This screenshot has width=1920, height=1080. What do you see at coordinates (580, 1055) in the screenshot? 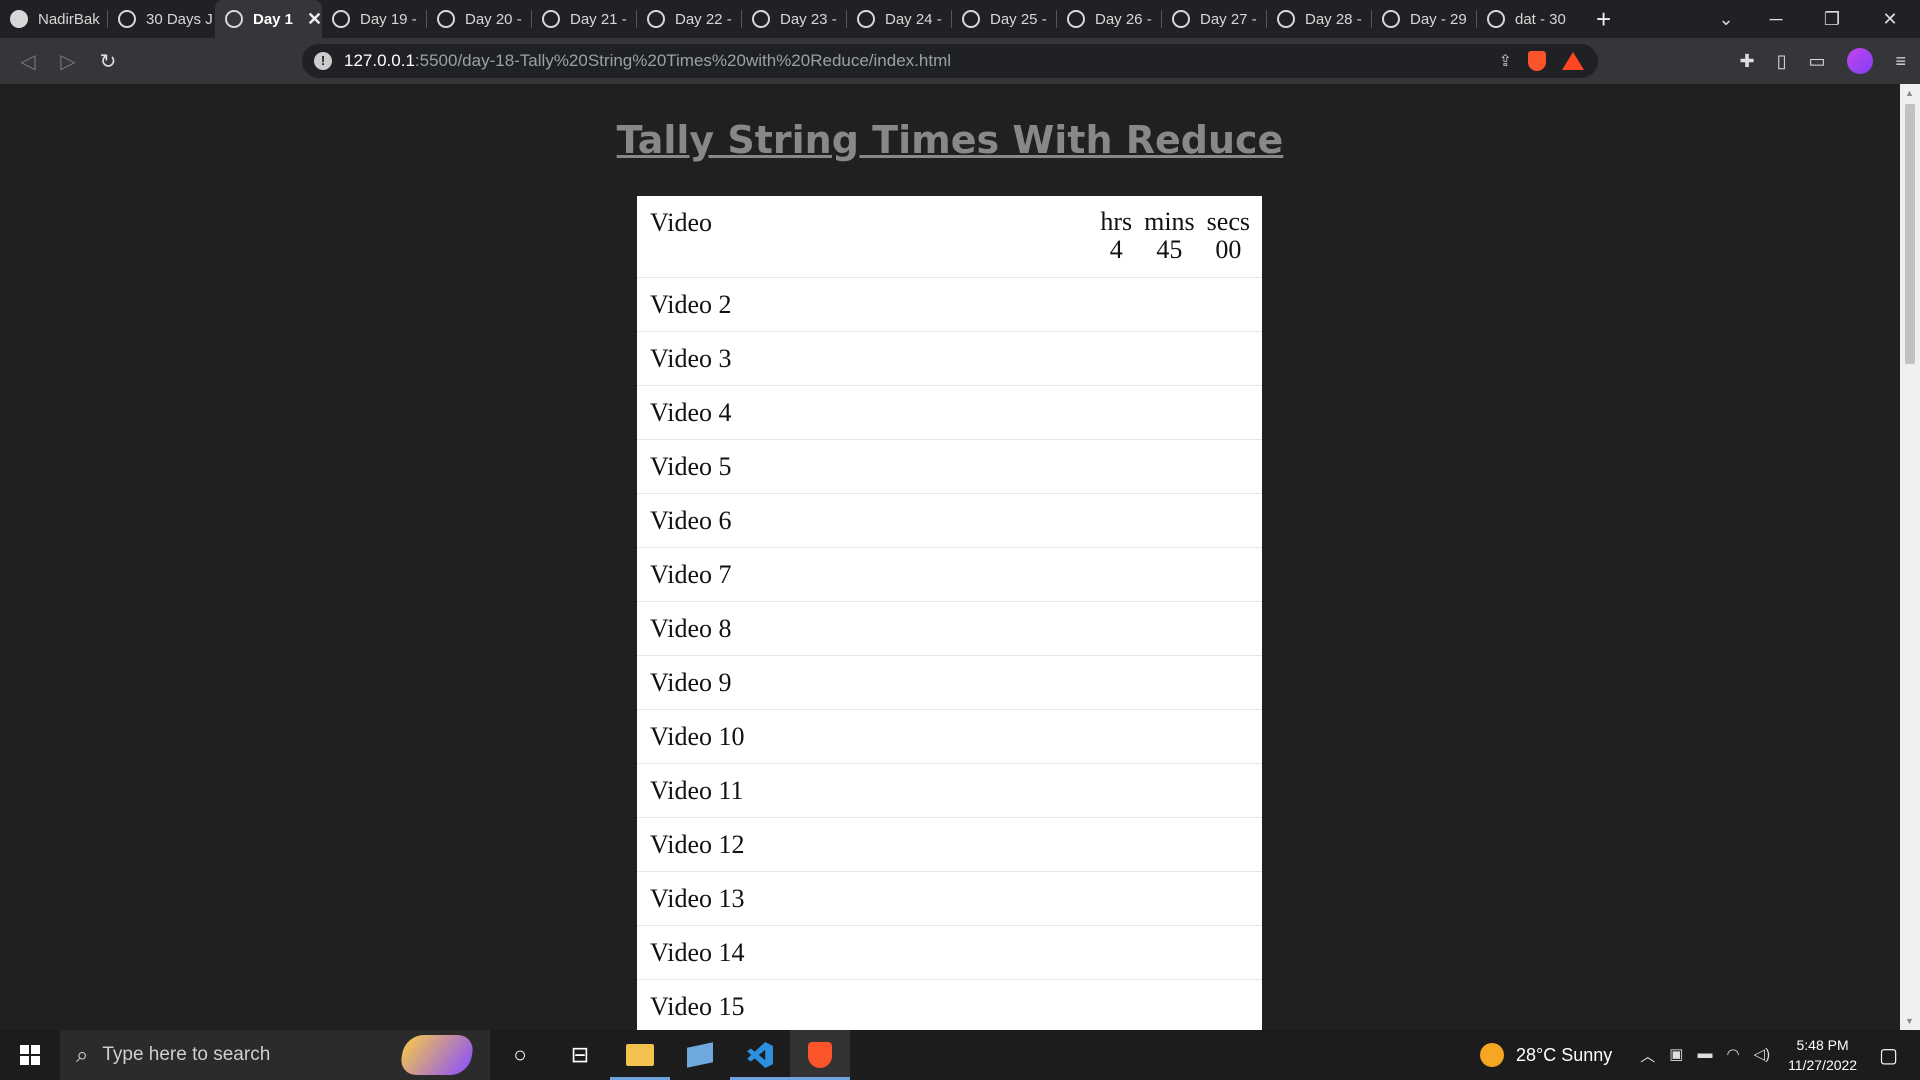
I see `task-view-icon: ⊟` at bounding box center [580, 1055].